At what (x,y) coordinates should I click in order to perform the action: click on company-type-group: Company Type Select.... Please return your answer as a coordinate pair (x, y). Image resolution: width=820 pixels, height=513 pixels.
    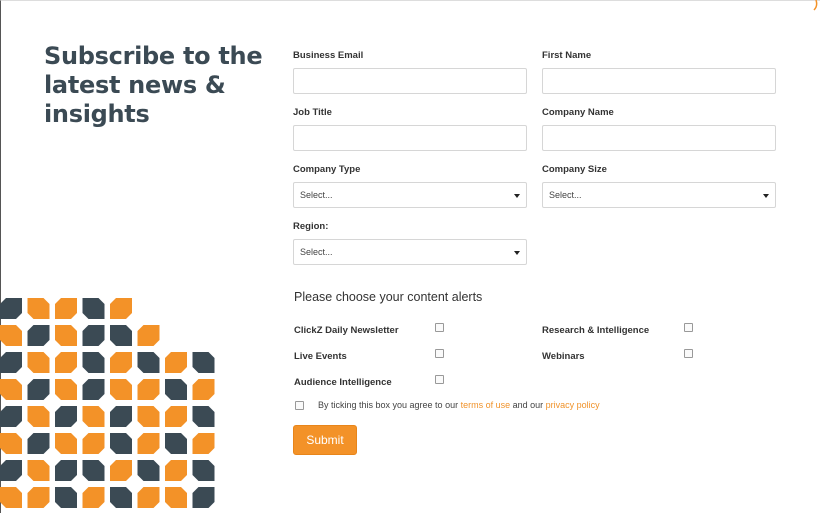
    Looking at the image, I should click on (410, 186).